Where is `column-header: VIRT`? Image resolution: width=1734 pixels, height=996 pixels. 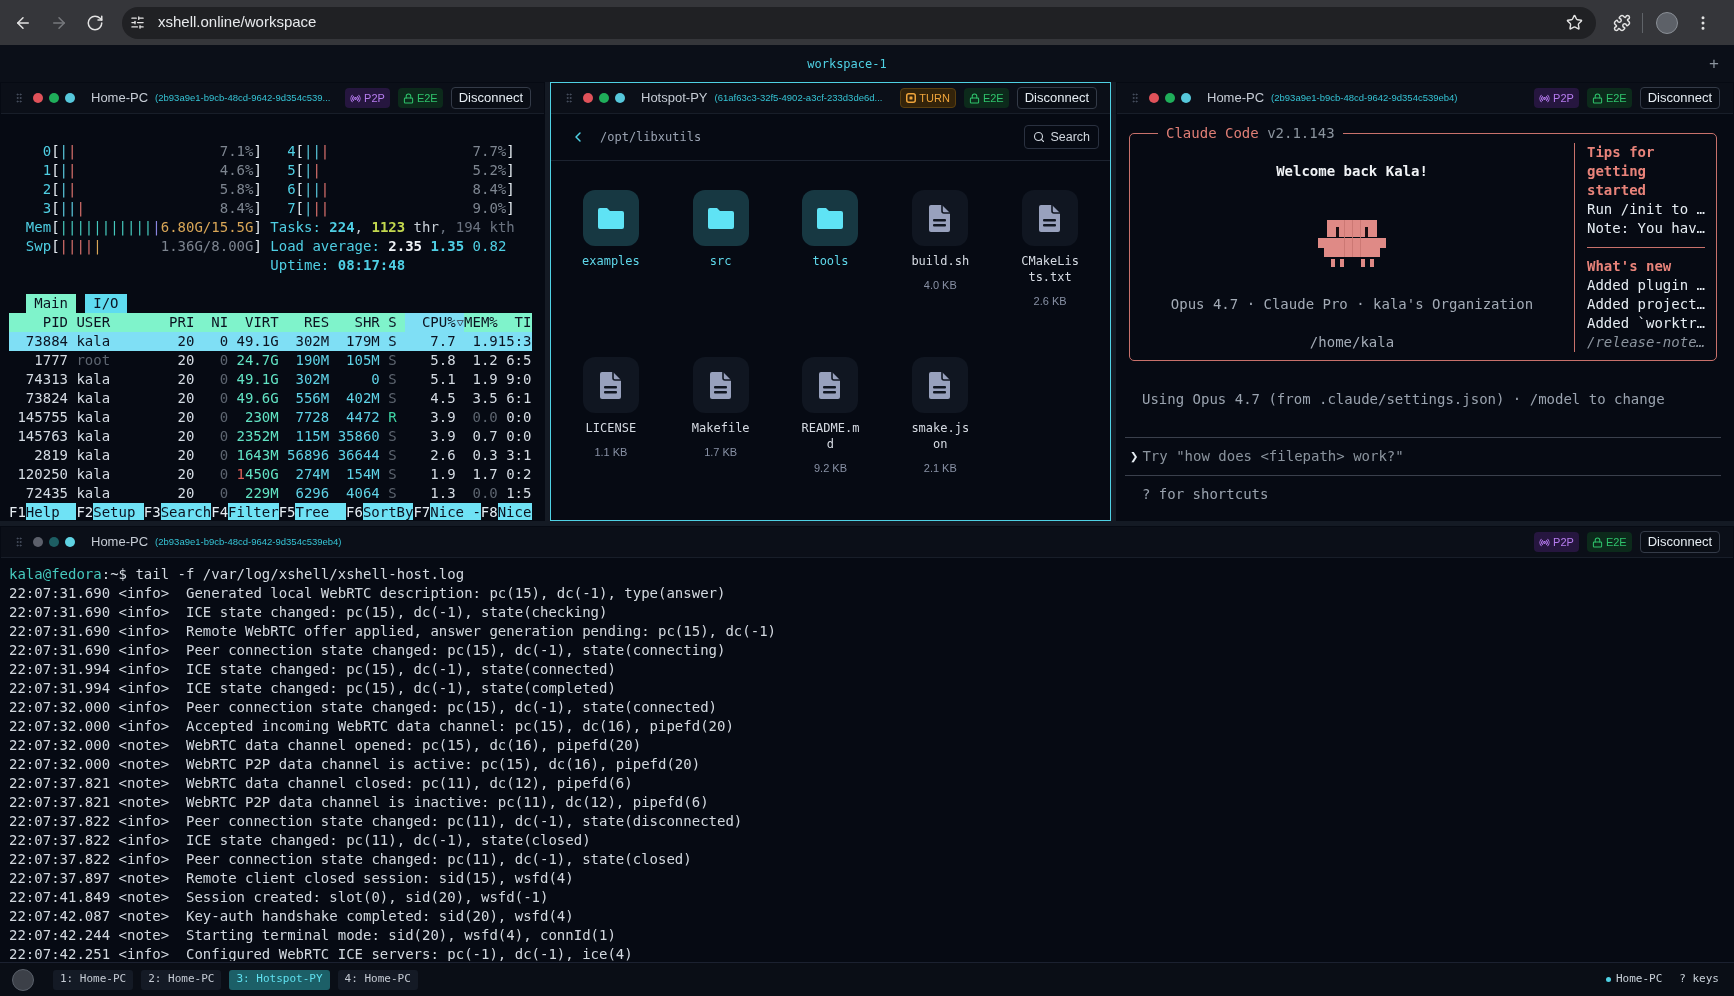 column-header: VIRT is located at coordinates (253, 322).